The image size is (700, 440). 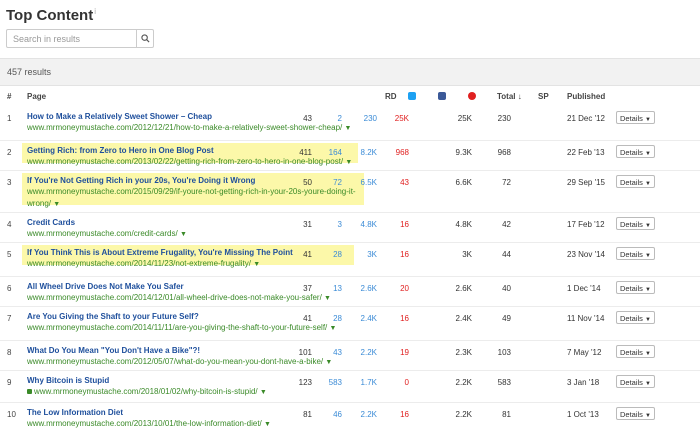 What do you see at coordinates (442, 96) in the screenshot?
I see `facebook-icon` at bounding box center [442, 96].